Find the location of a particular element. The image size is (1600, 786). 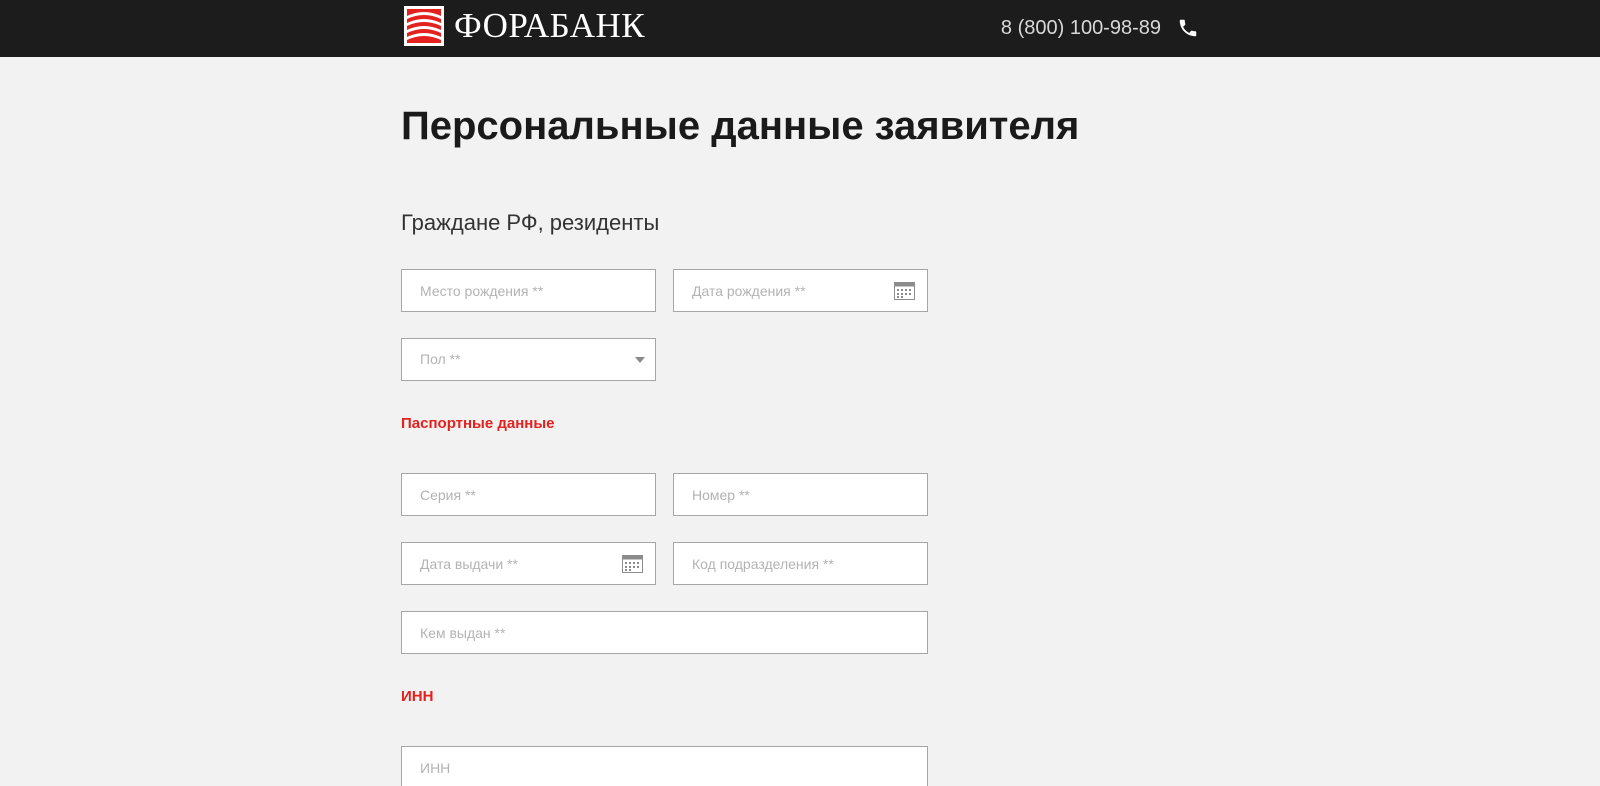

issue-date-field is located at coordinates (528, 563).